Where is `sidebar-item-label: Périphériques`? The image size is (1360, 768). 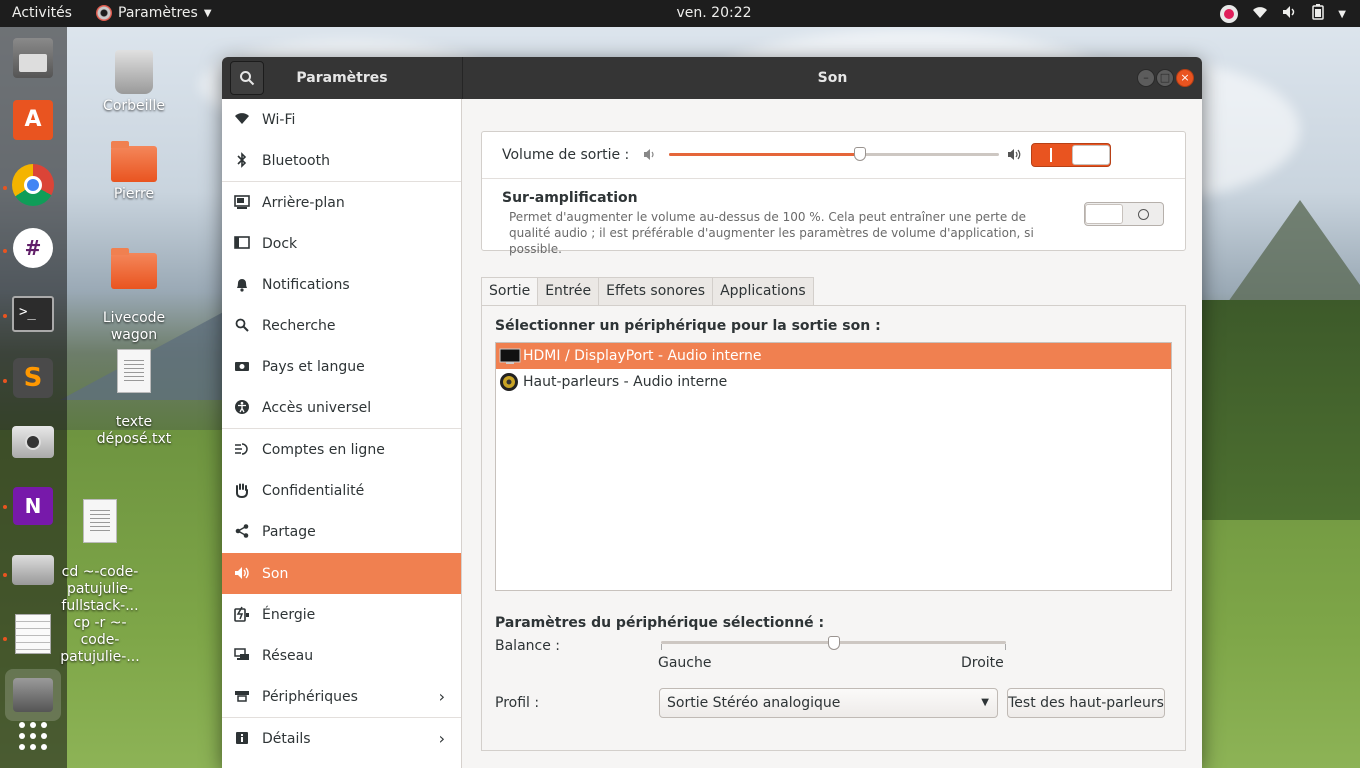 sidebar-item-label: Périphériques is located at coordinates (310, 696).